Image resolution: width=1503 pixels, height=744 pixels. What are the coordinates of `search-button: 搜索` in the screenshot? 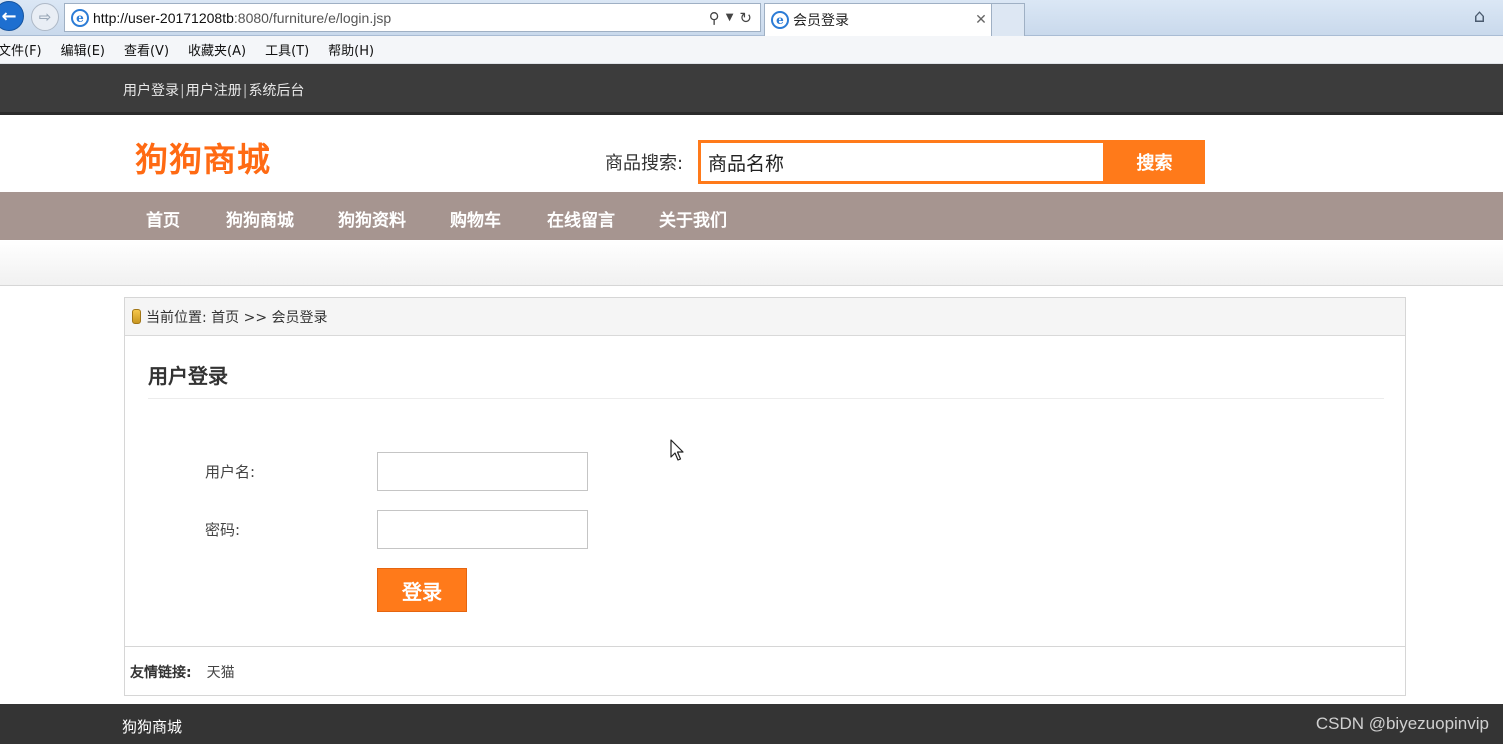 It's located at (1154, 162).